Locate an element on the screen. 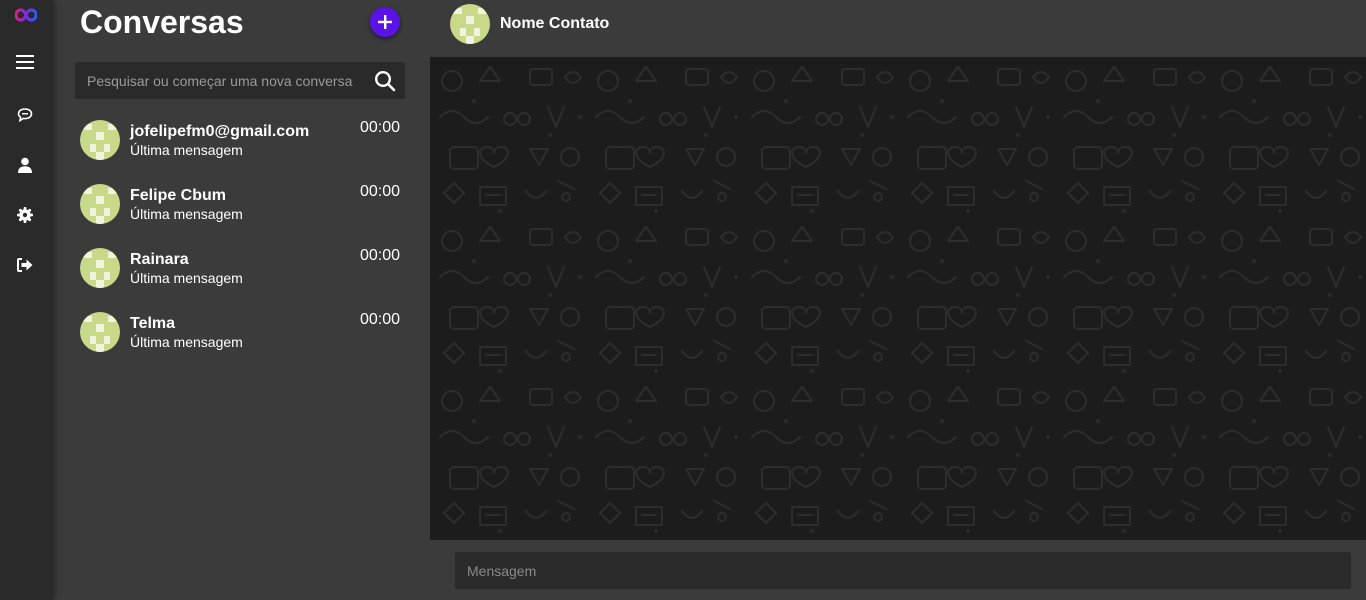 This screenshot has width=1366, height=600. logout-button is located at coordinates (25, 265).